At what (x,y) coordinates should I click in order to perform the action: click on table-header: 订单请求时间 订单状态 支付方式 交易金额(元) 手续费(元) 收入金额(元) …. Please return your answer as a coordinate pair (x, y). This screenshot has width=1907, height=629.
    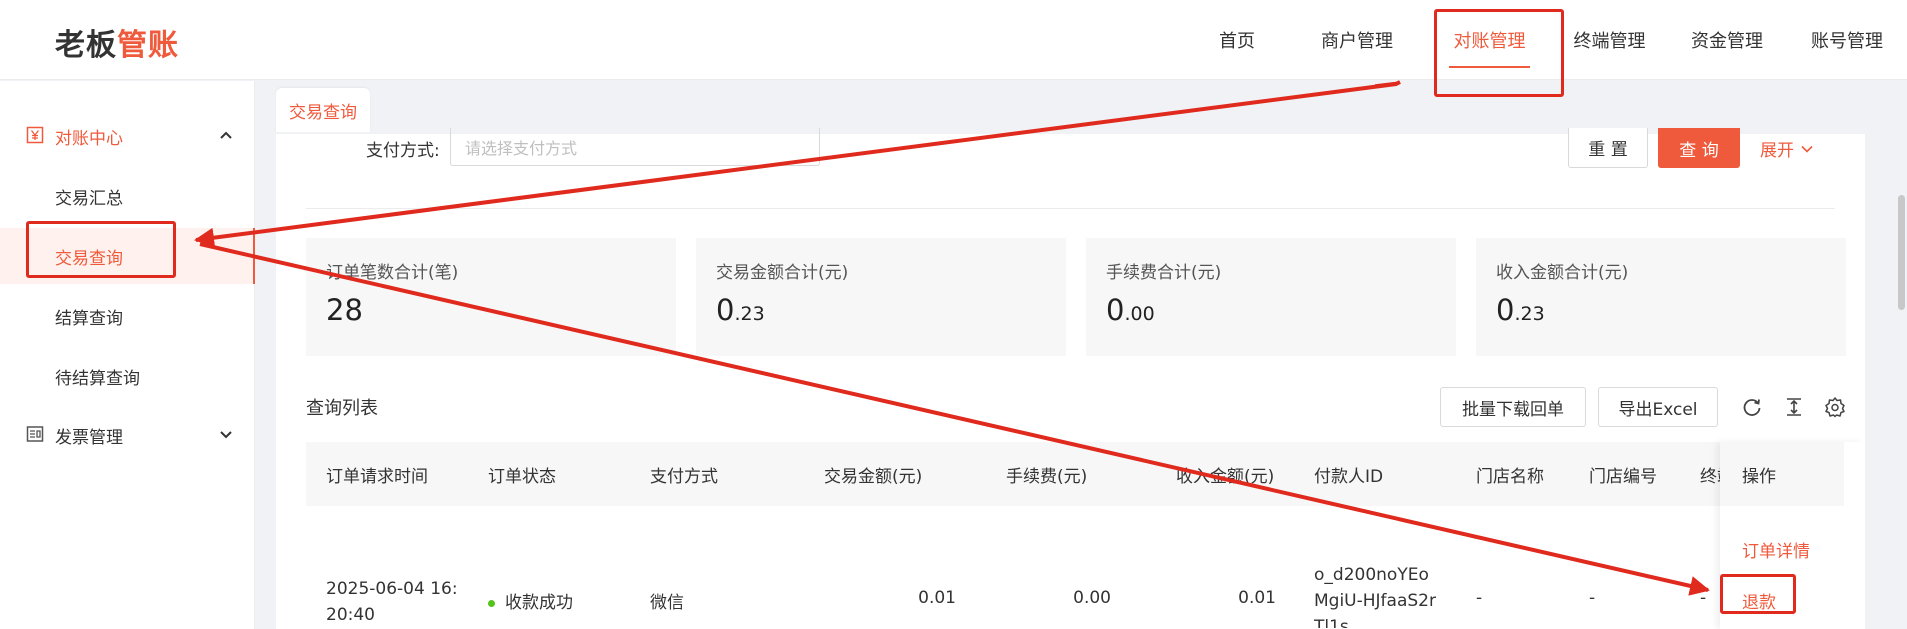
    Looking at the image, I should click on (1076, 474).